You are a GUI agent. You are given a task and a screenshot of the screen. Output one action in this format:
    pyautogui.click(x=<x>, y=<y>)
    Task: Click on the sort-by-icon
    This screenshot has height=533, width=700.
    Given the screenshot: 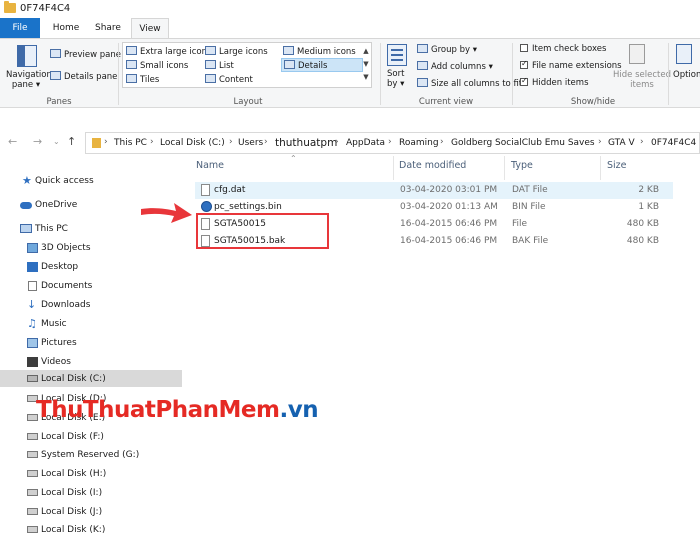 What is the action you would take?
    pyautogui.click(x=397, y=55)
    